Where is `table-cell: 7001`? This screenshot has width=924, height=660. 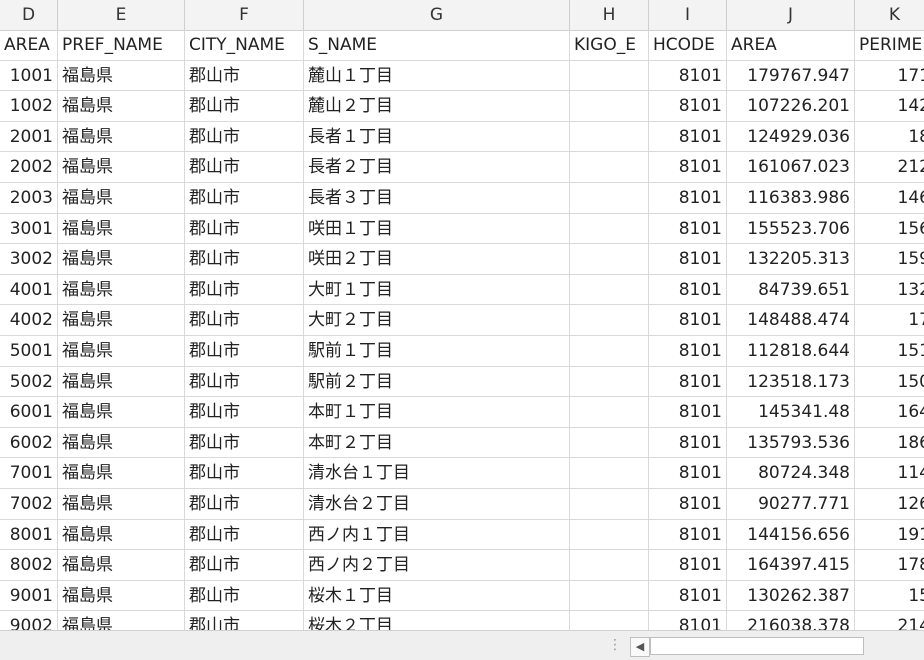 table-cell: 7001 is located at coordinates (29, 473).